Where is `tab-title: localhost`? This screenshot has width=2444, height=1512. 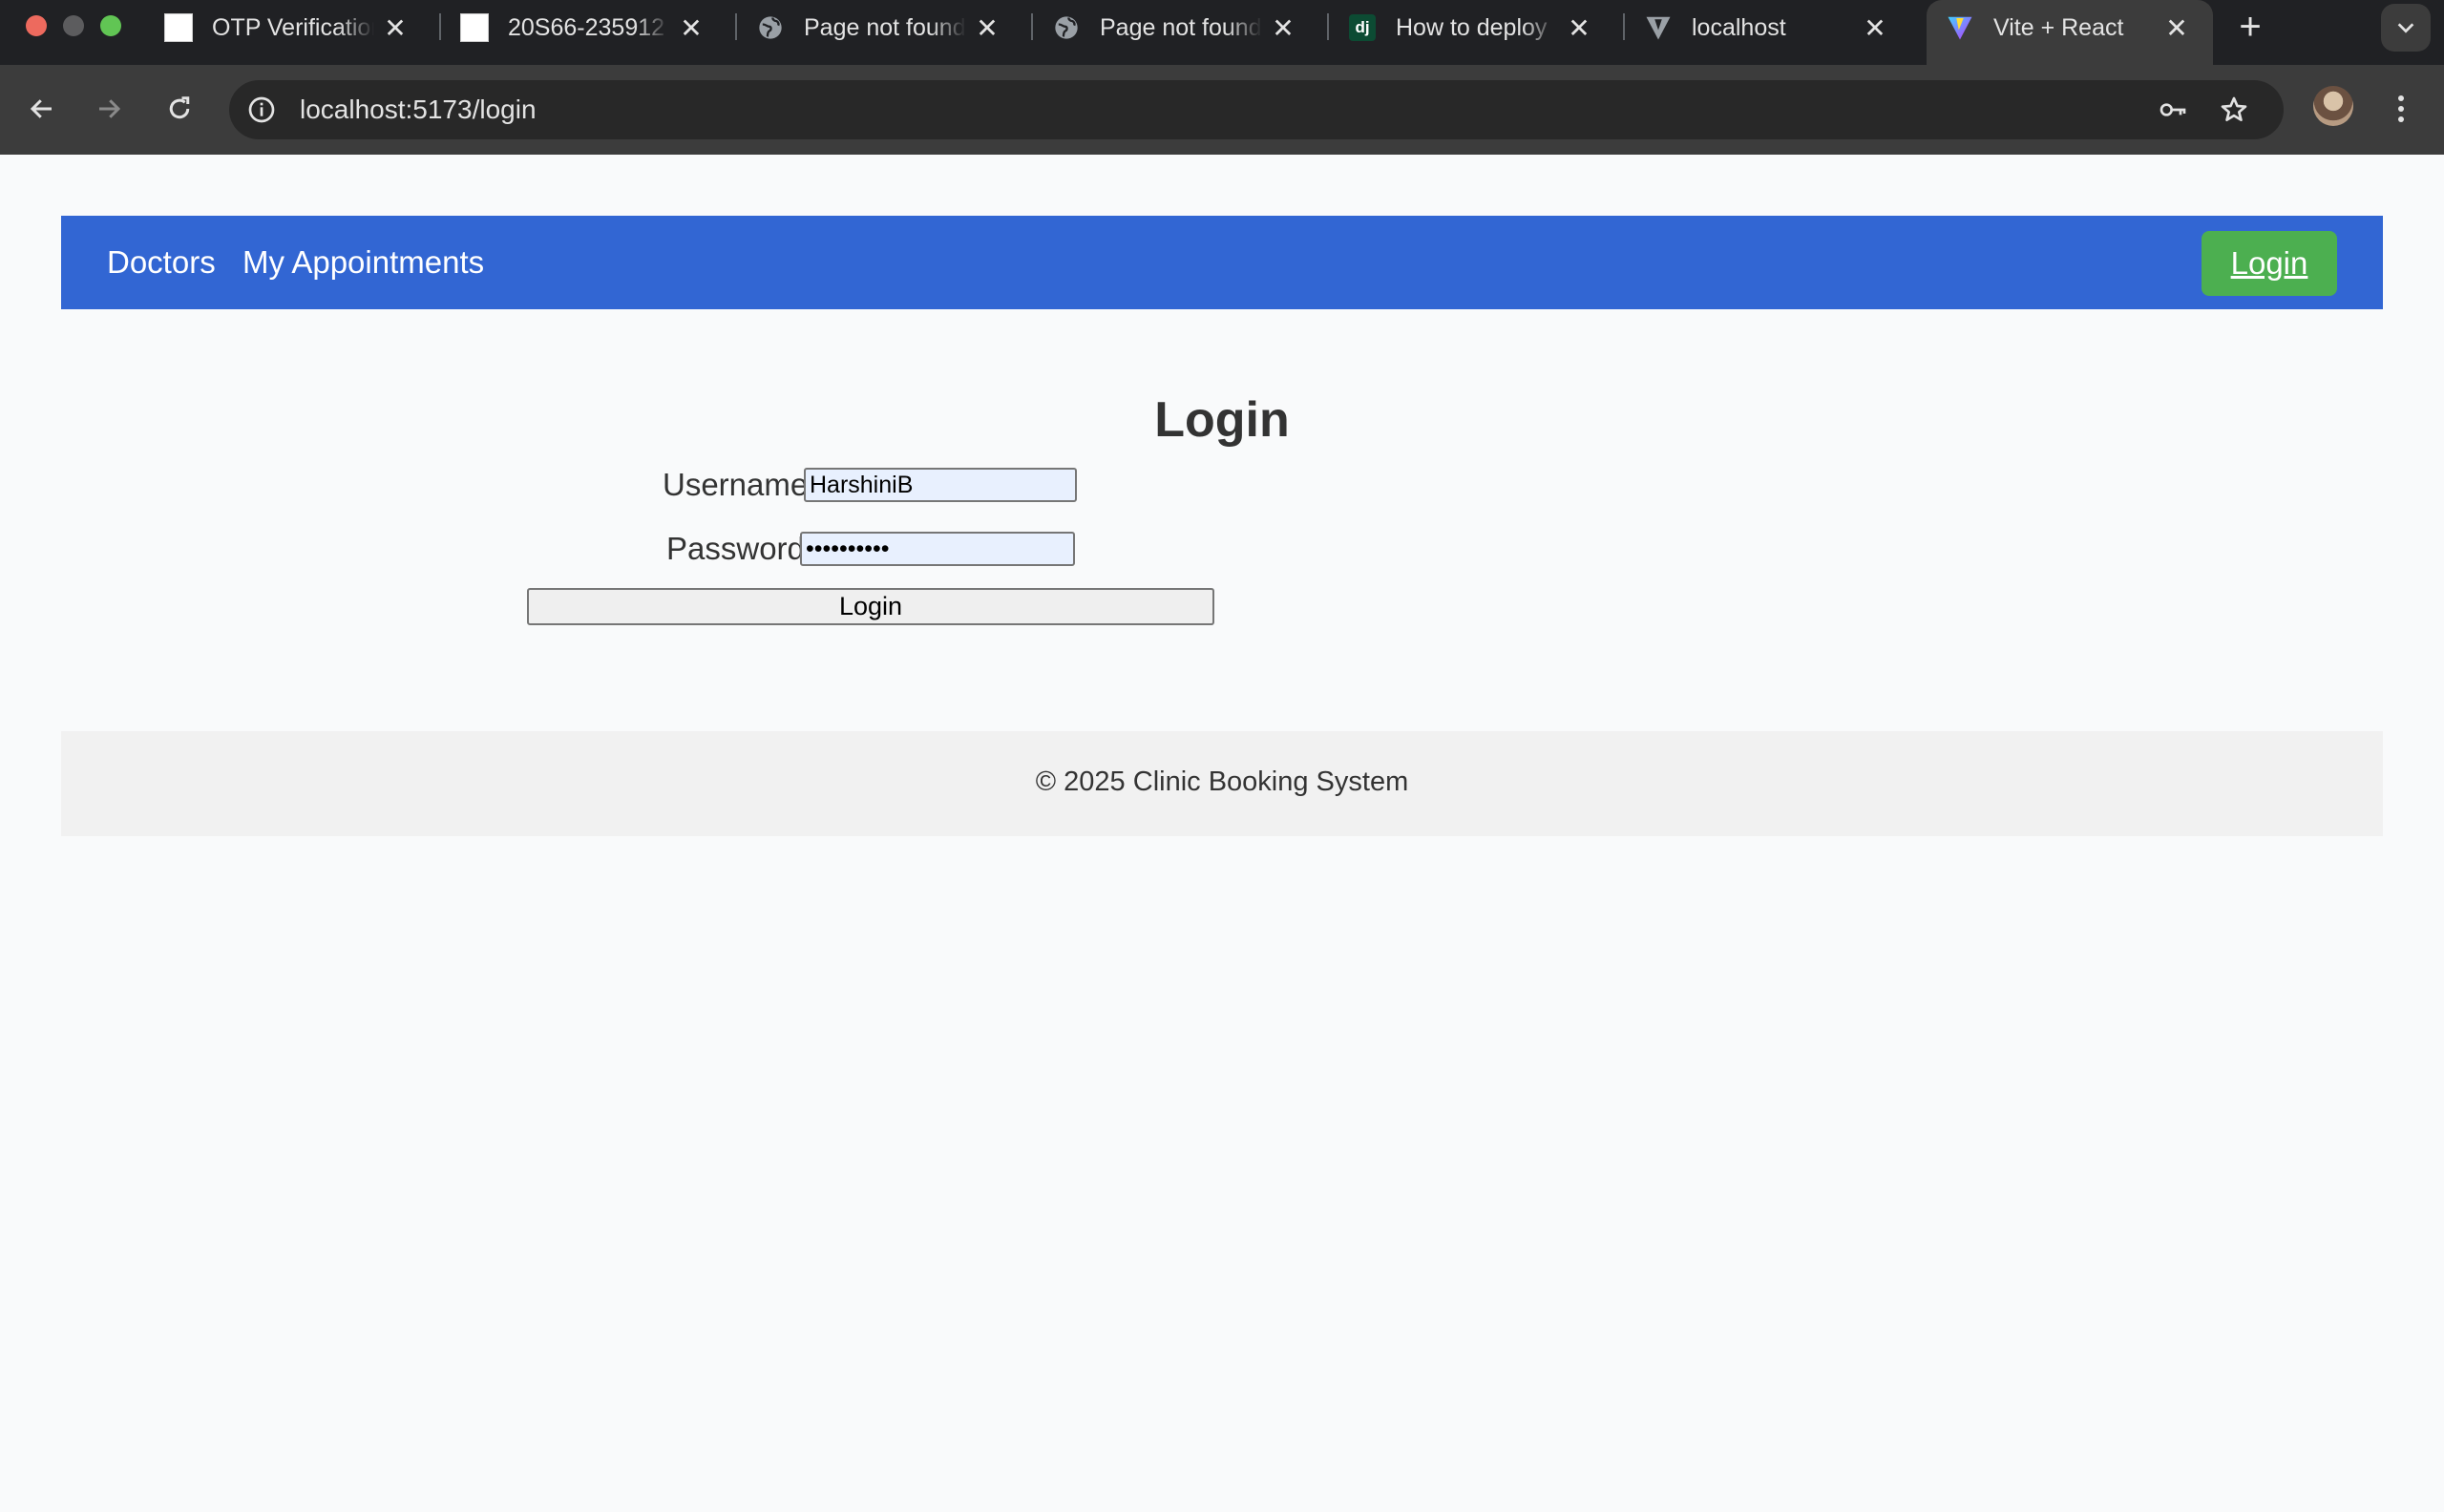 tab-title: localhost is located at coordinates (1739, 28).